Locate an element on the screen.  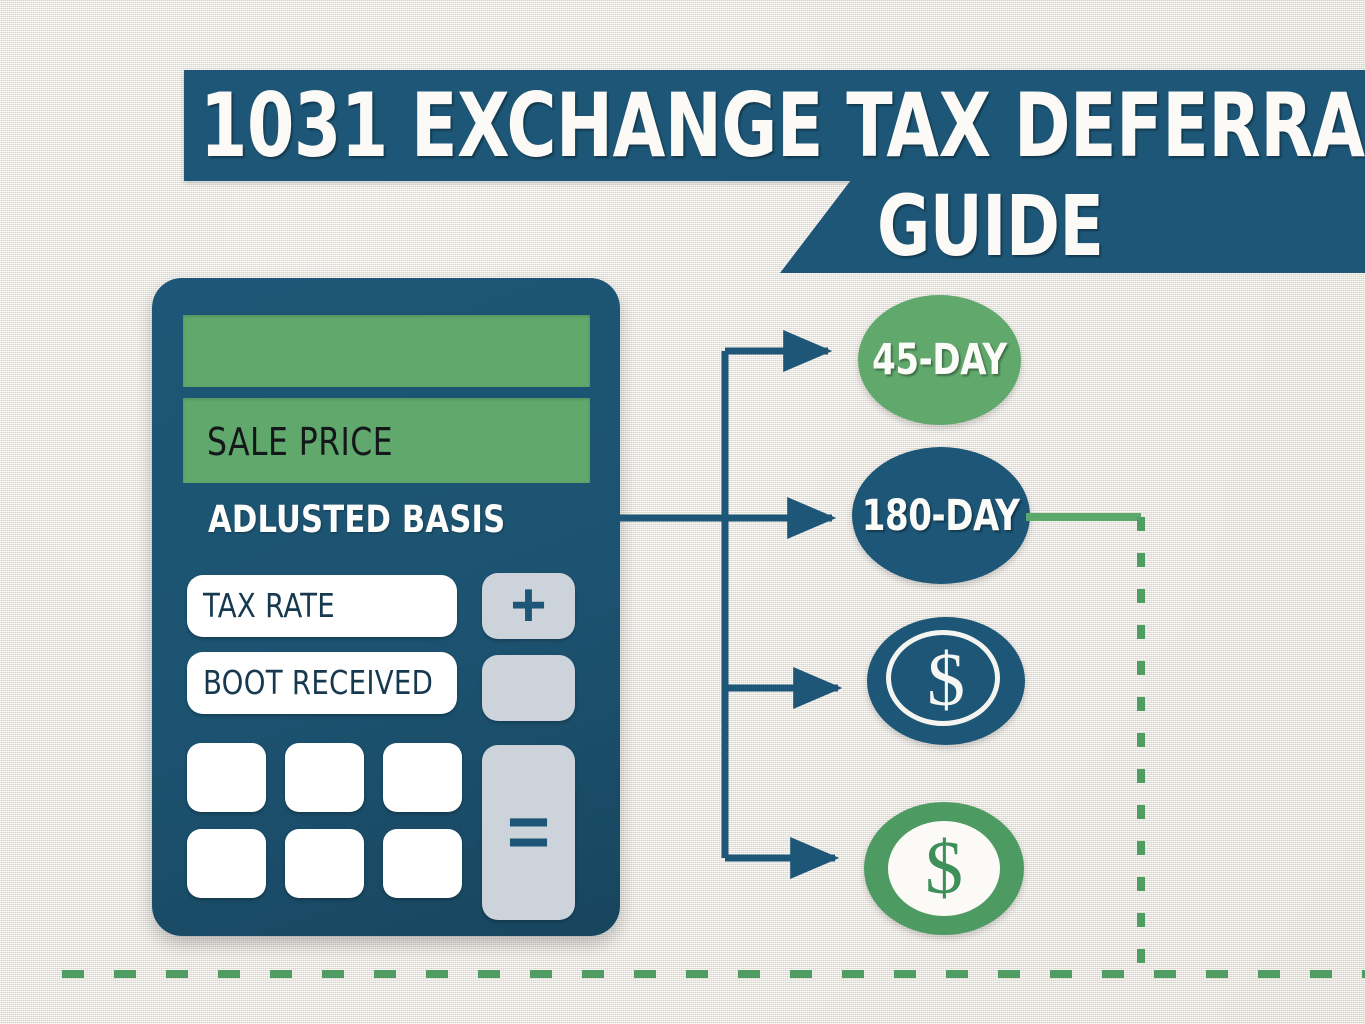
boot-received-key-label: BOOT RECEIVED is located at coordinates (318, 682).